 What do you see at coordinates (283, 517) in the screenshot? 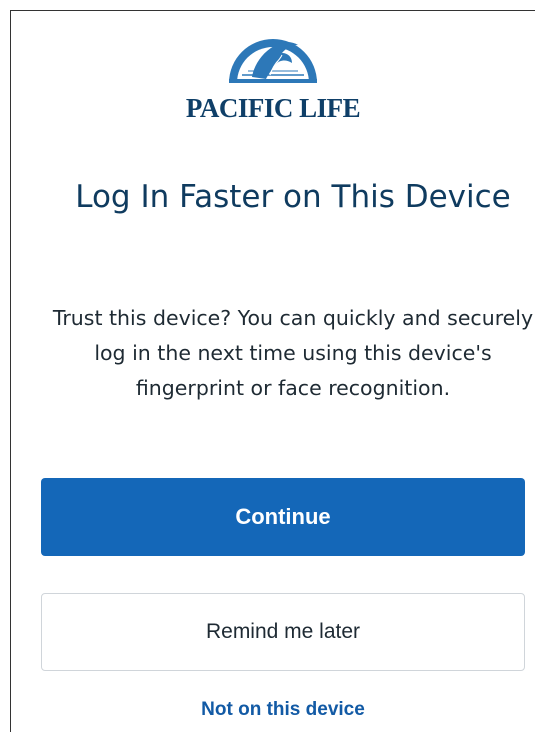
I see `continue-button: Continue` at bounding box center [283, 517].